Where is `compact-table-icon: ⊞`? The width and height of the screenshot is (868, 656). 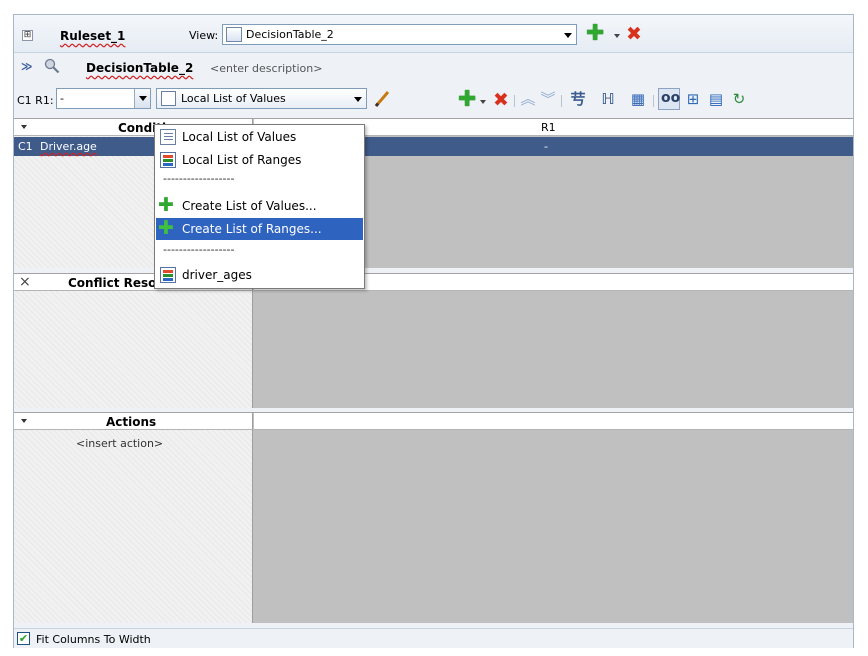 compact-table-icon: ⊞ is located at coordinates (693, 99).